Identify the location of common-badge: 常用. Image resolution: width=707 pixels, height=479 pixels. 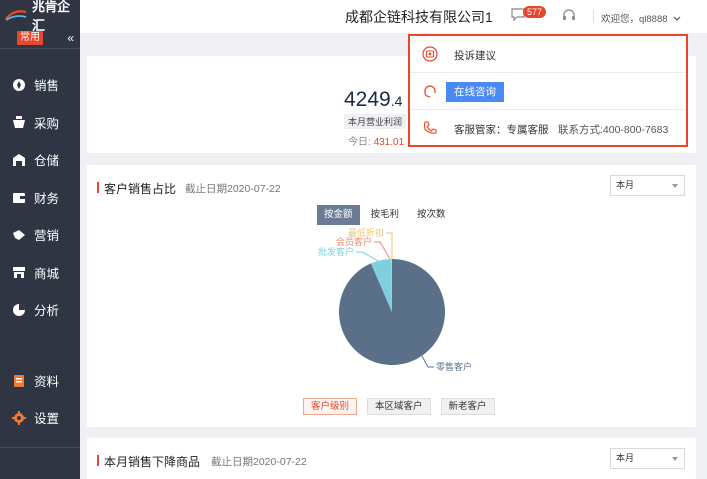
(30, 38).